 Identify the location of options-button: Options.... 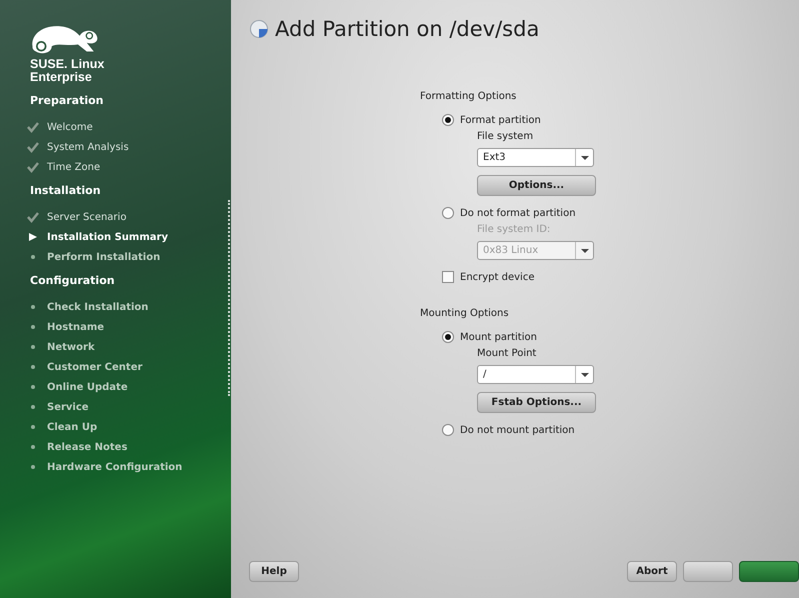
(536, 185).